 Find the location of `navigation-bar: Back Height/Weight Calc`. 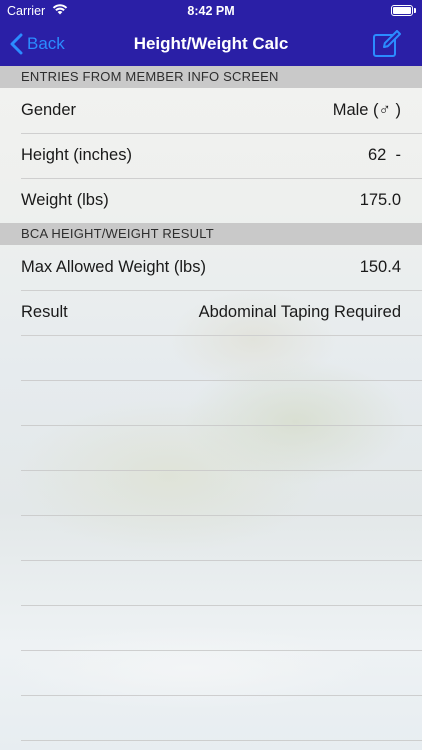

navigation-bar: Back Height/Weight Calc is located at coordinates (211, 44).